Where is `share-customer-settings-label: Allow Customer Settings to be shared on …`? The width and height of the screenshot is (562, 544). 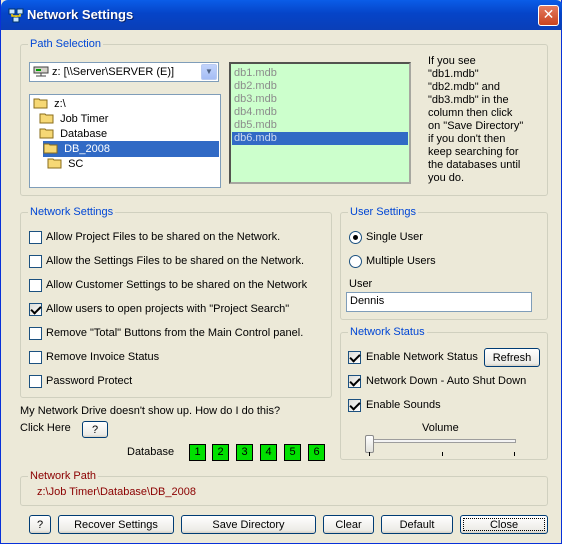
share-customer-settings-label: Allow Customer Settings to be shared on … is located at coordinates (177, 285).